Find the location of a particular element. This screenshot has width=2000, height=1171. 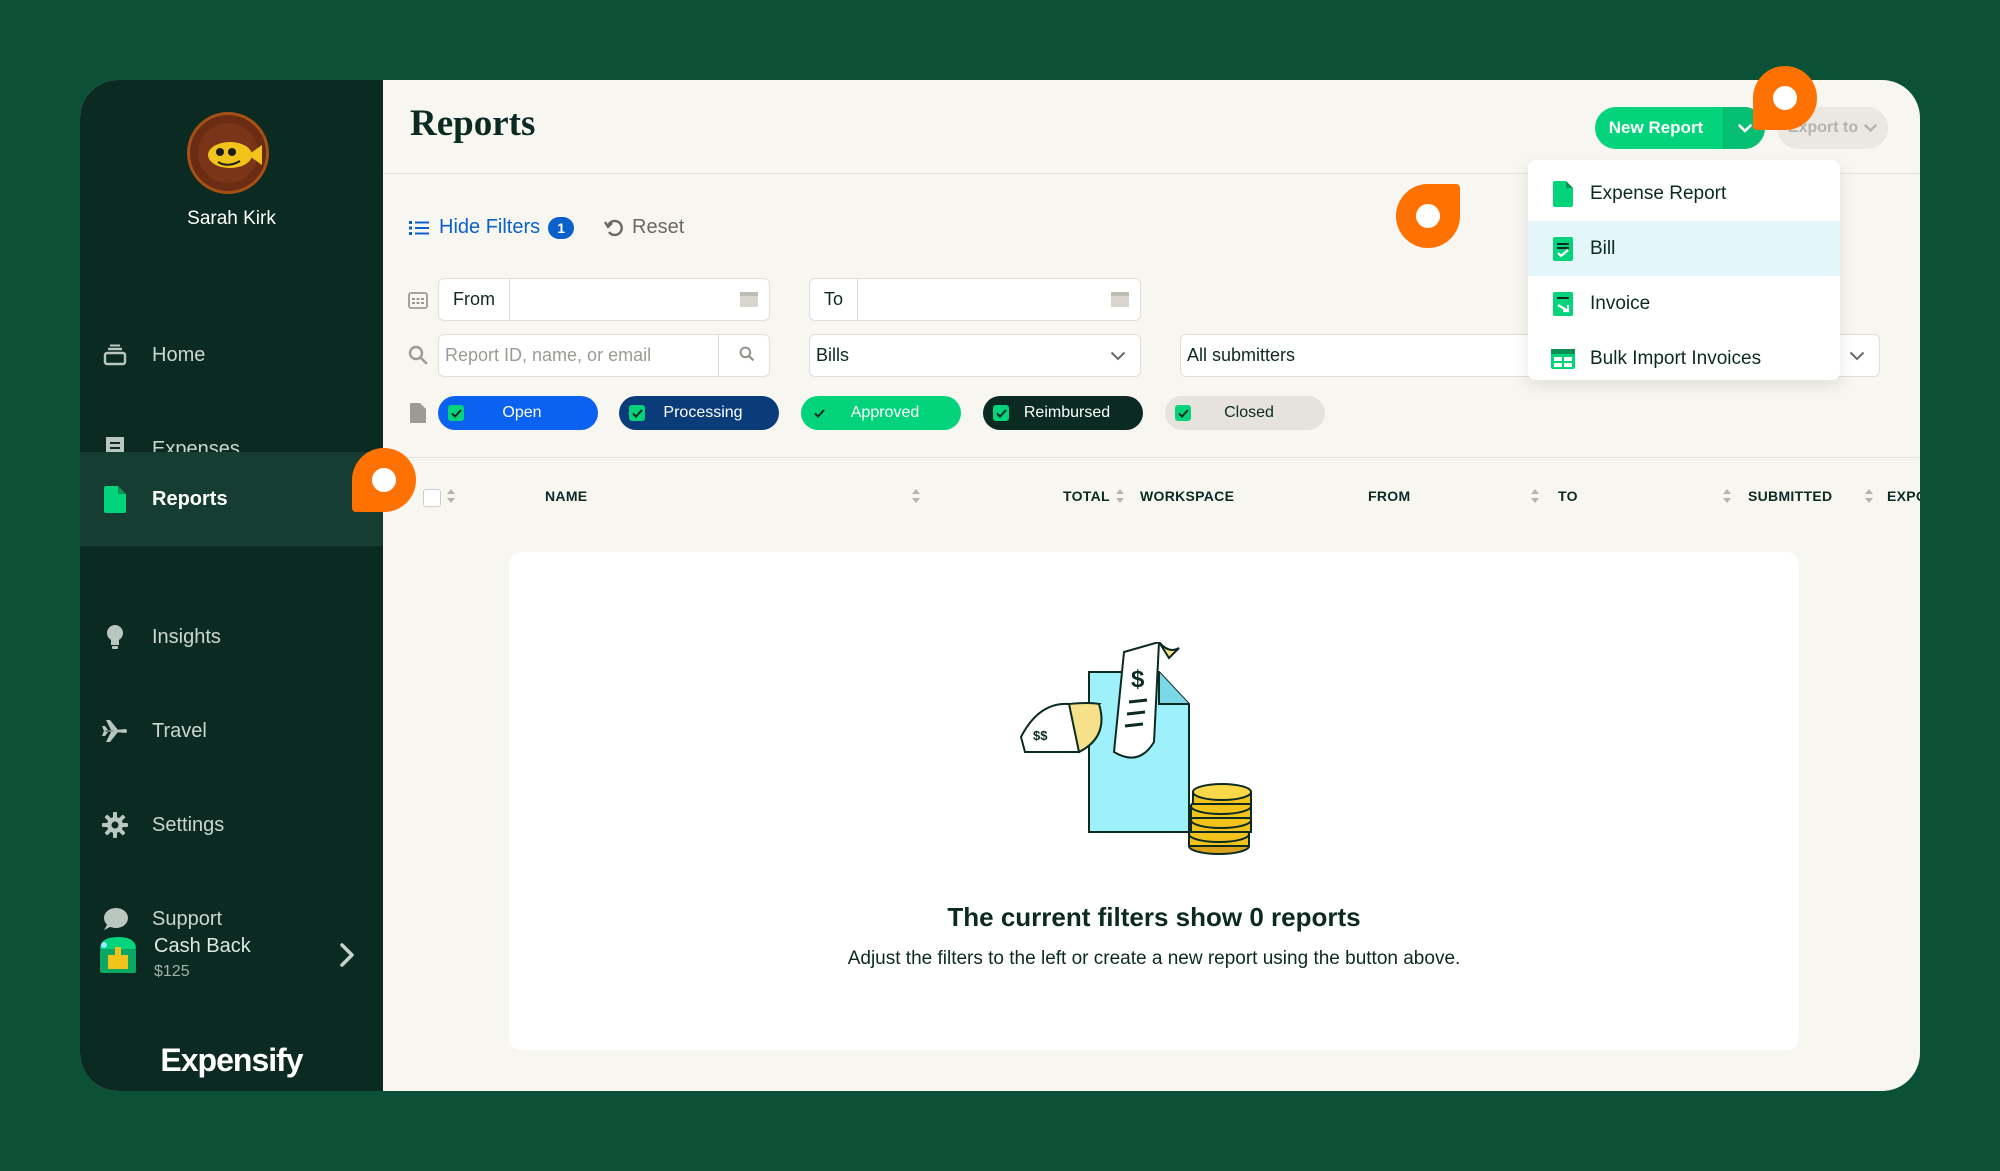

hide-filters-label: Hide Filters is located at coordinates (490, 227).